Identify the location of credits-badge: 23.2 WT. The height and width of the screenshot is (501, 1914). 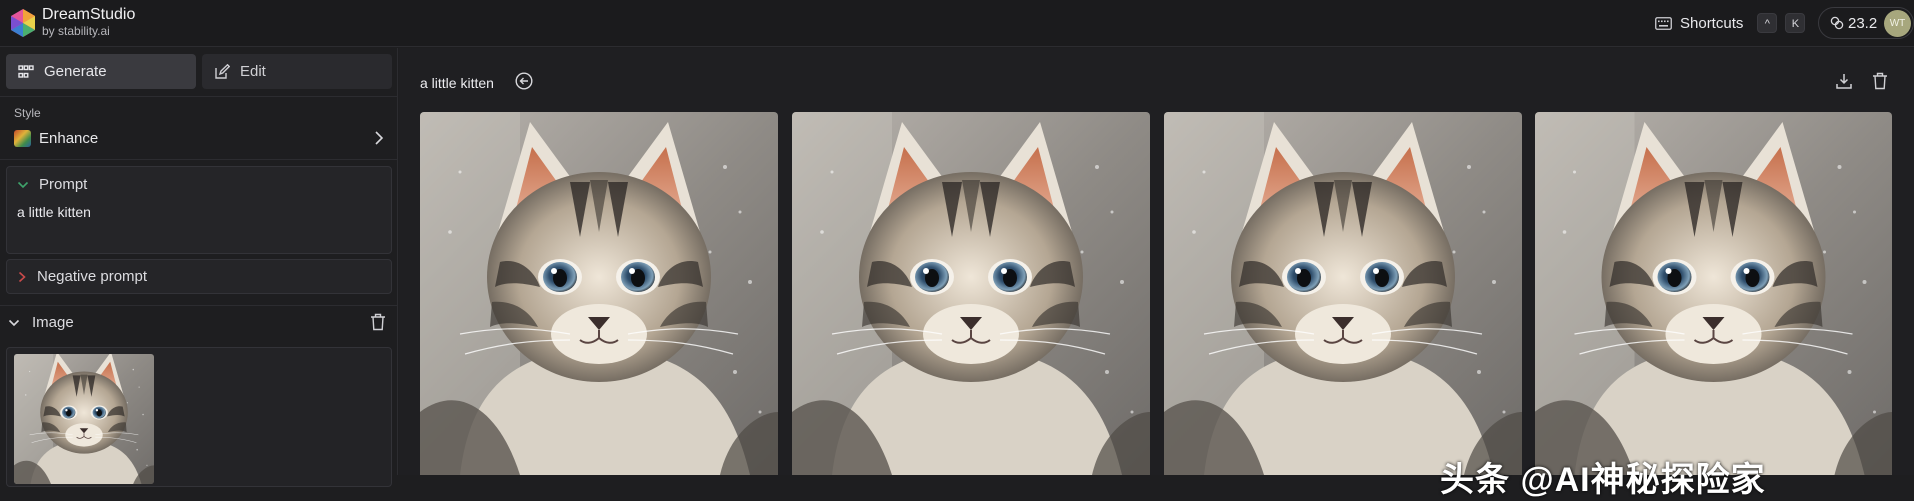
(1866, 23).